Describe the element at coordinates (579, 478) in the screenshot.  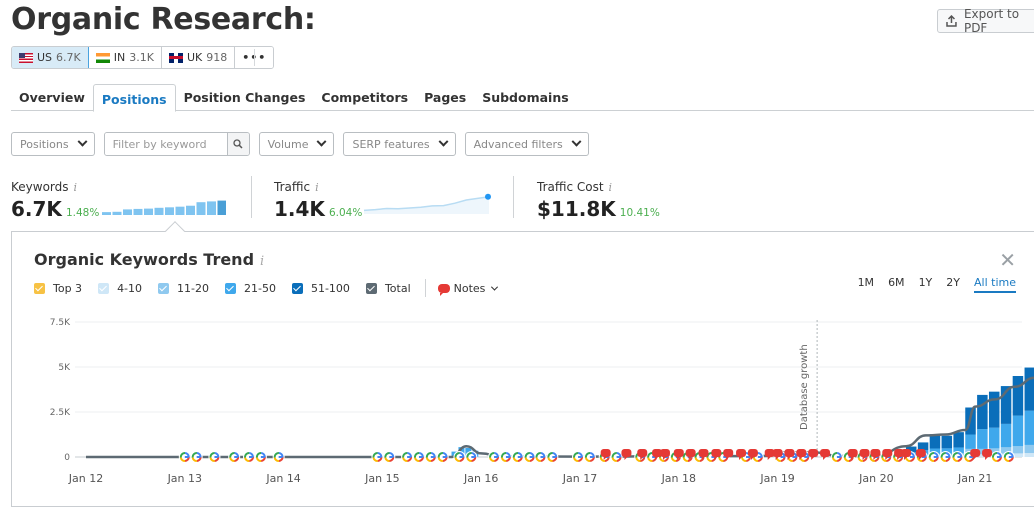
I see `x-tick-label: Jan 17` at that location.